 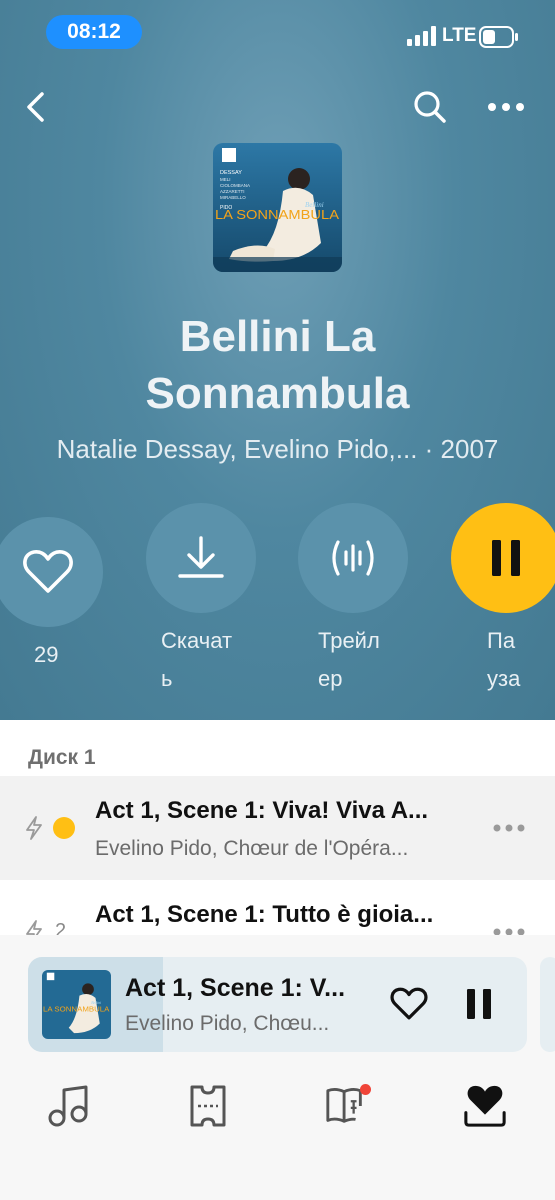 I want to click on download-label-line-2: ь, so click(x=167, y=678).